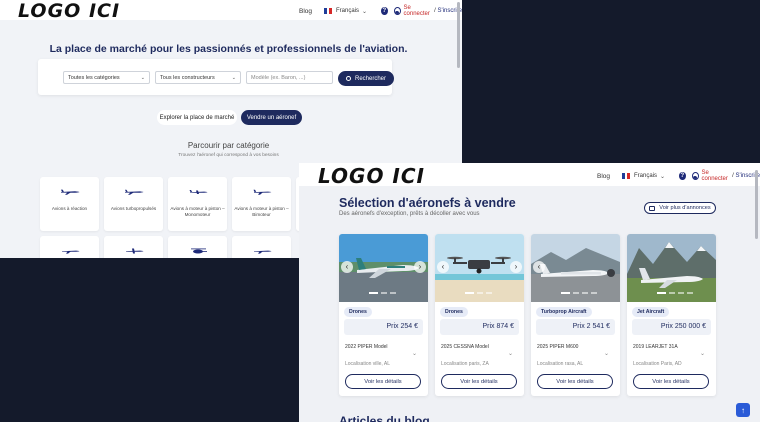 This screenshot has height=422, width=760. I want to click on search-button: Rechercher, so click(366, 78).